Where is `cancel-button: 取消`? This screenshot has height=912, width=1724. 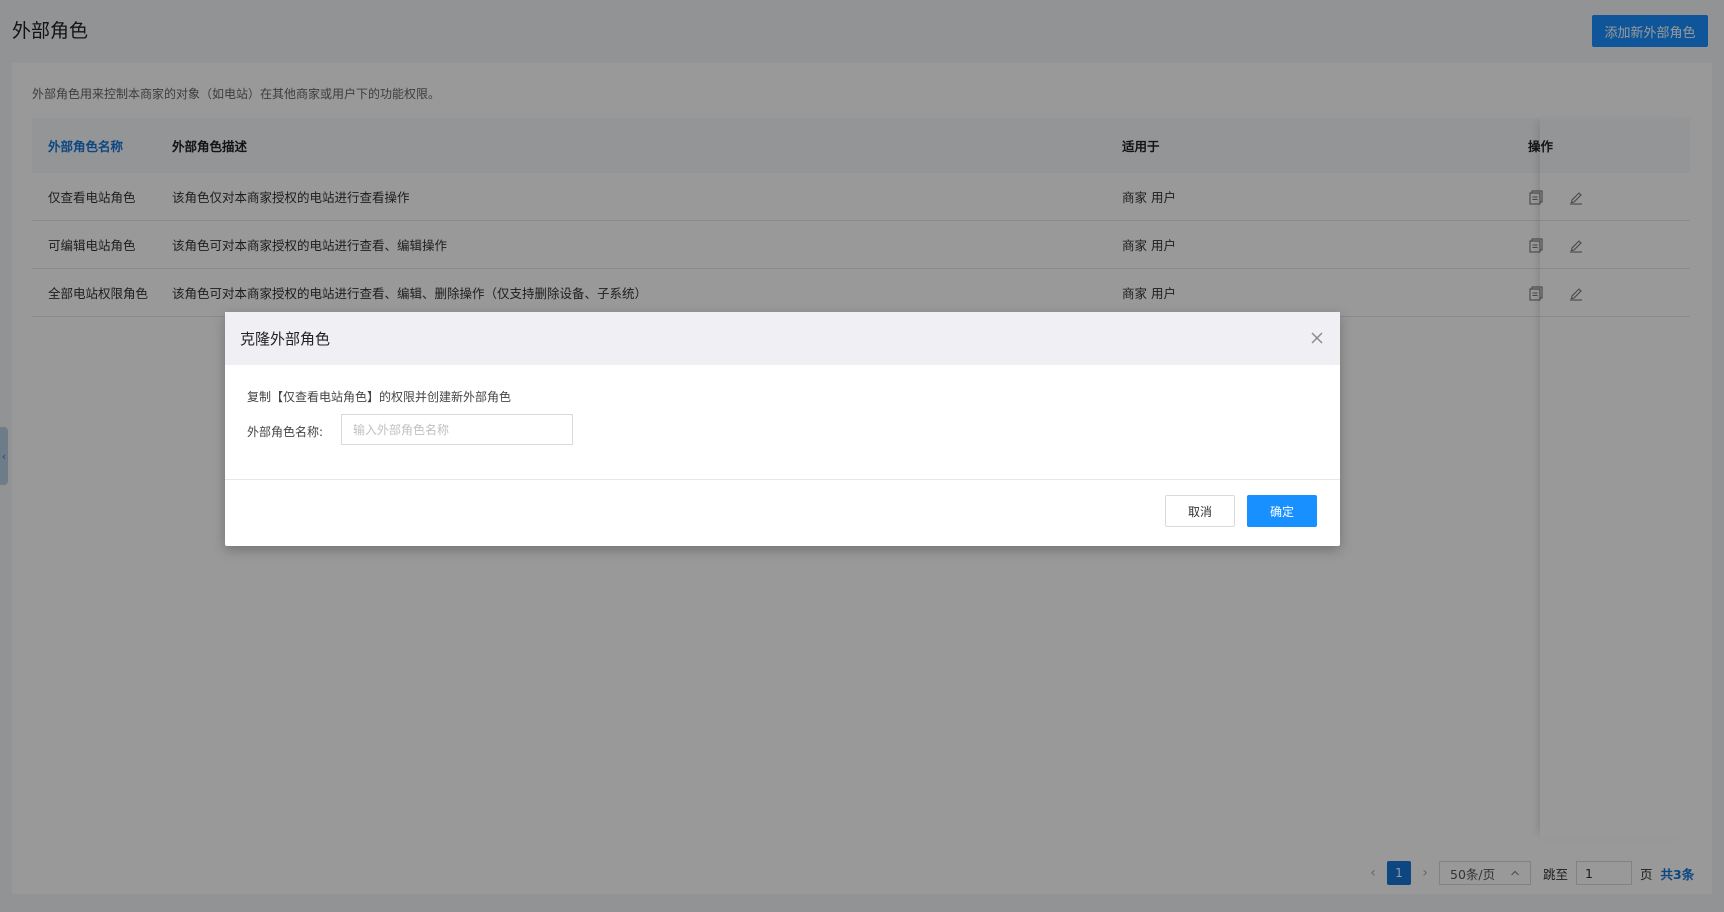
cancel-button: 取消 is located at coordinates (1200, 511).